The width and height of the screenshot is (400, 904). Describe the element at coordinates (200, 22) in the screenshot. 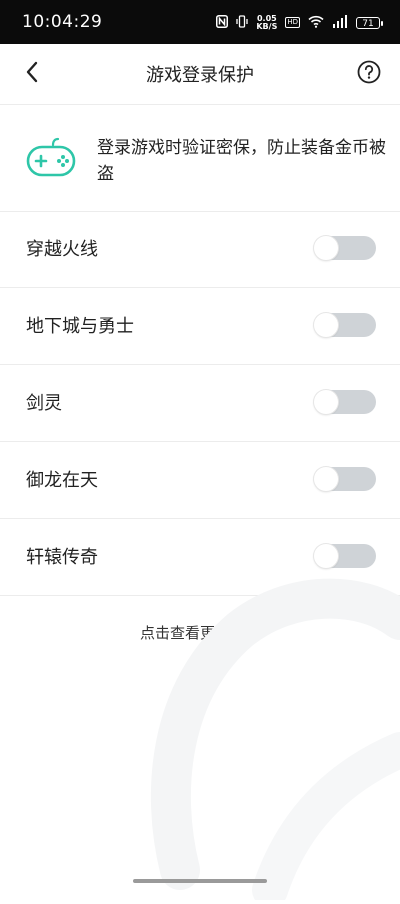

I see `status-bar: 10:04:29 0.05 KB/S HD 71` at that location.